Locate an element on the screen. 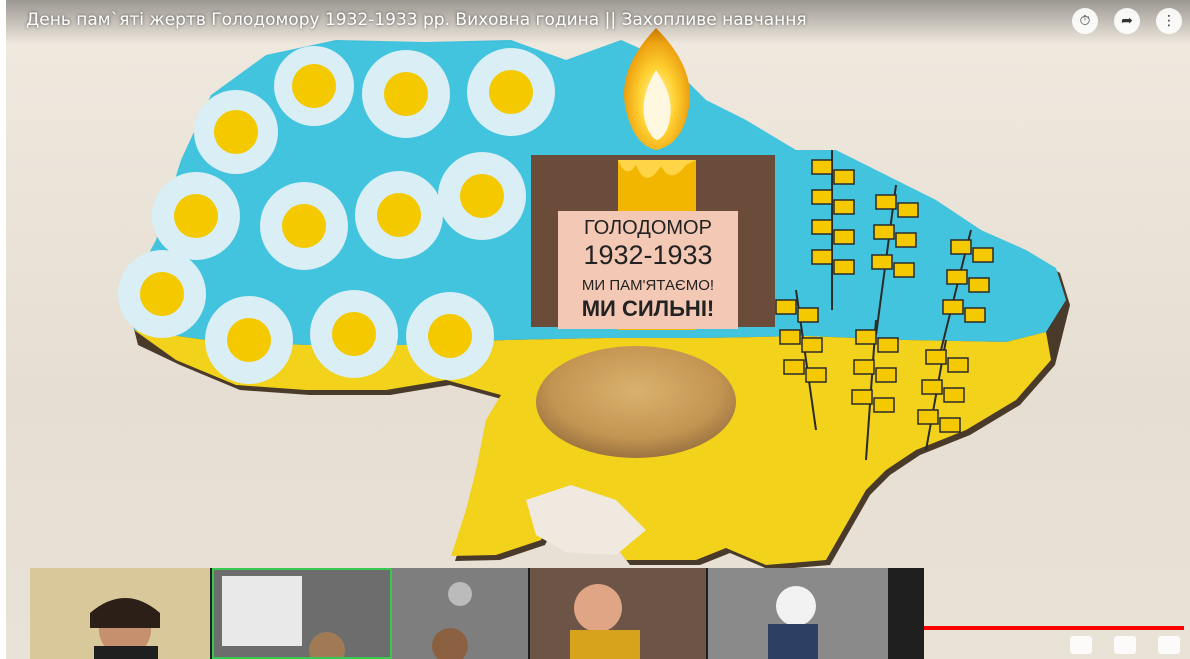  fullscreen-icon is located at coordinates (1169, 645).